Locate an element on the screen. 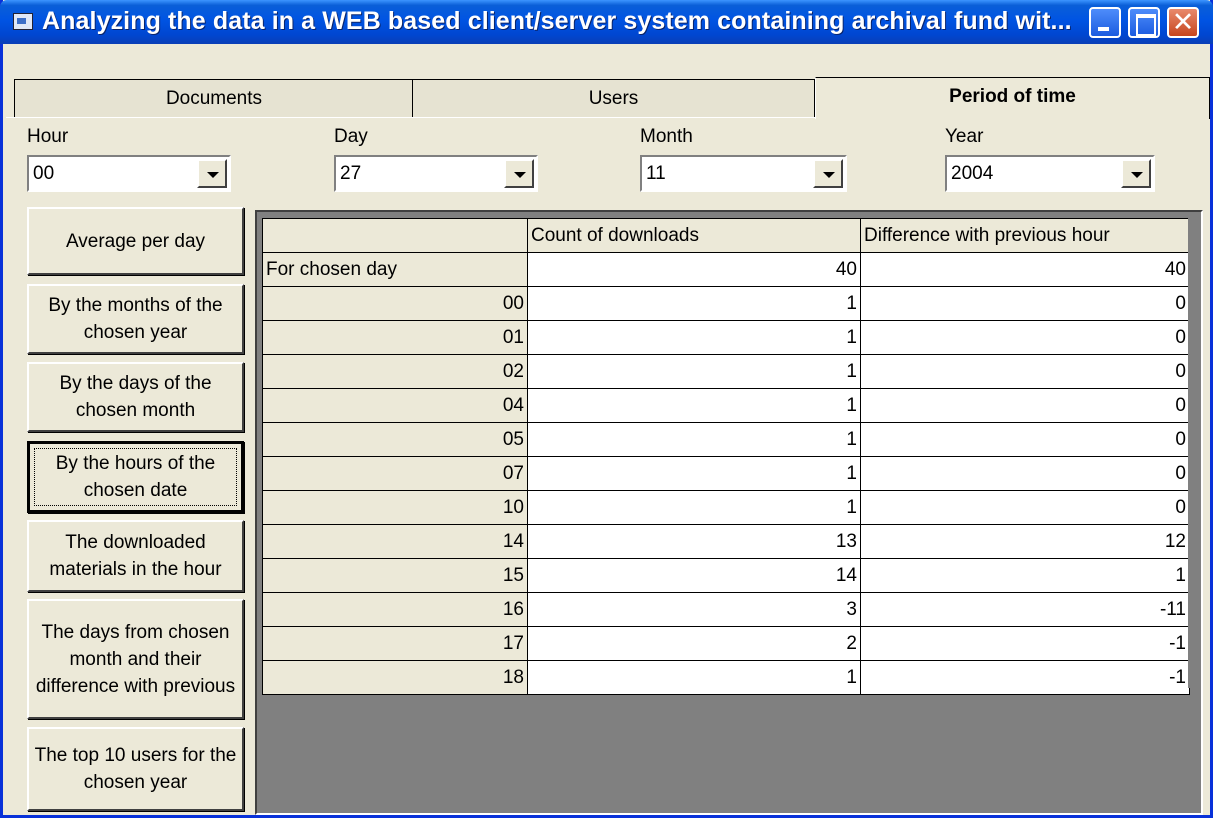 The width and height of the screenshot is (1219, 822). tab-period-of-time: Period of time is located at coordinates (1012, 98).